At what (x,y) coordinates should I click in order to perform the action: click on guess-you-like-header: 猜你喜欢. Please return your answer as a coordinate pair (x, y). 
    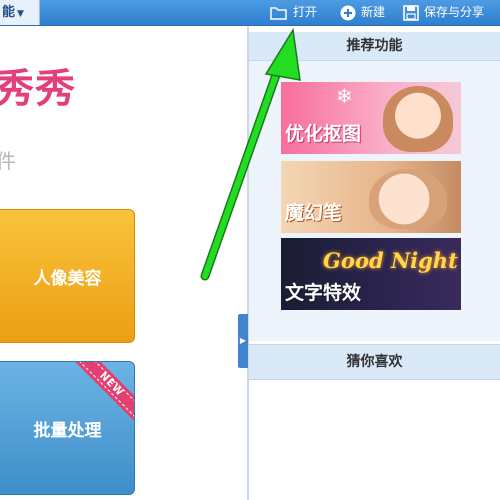
    Looking at the image, I should click on (374, 362).